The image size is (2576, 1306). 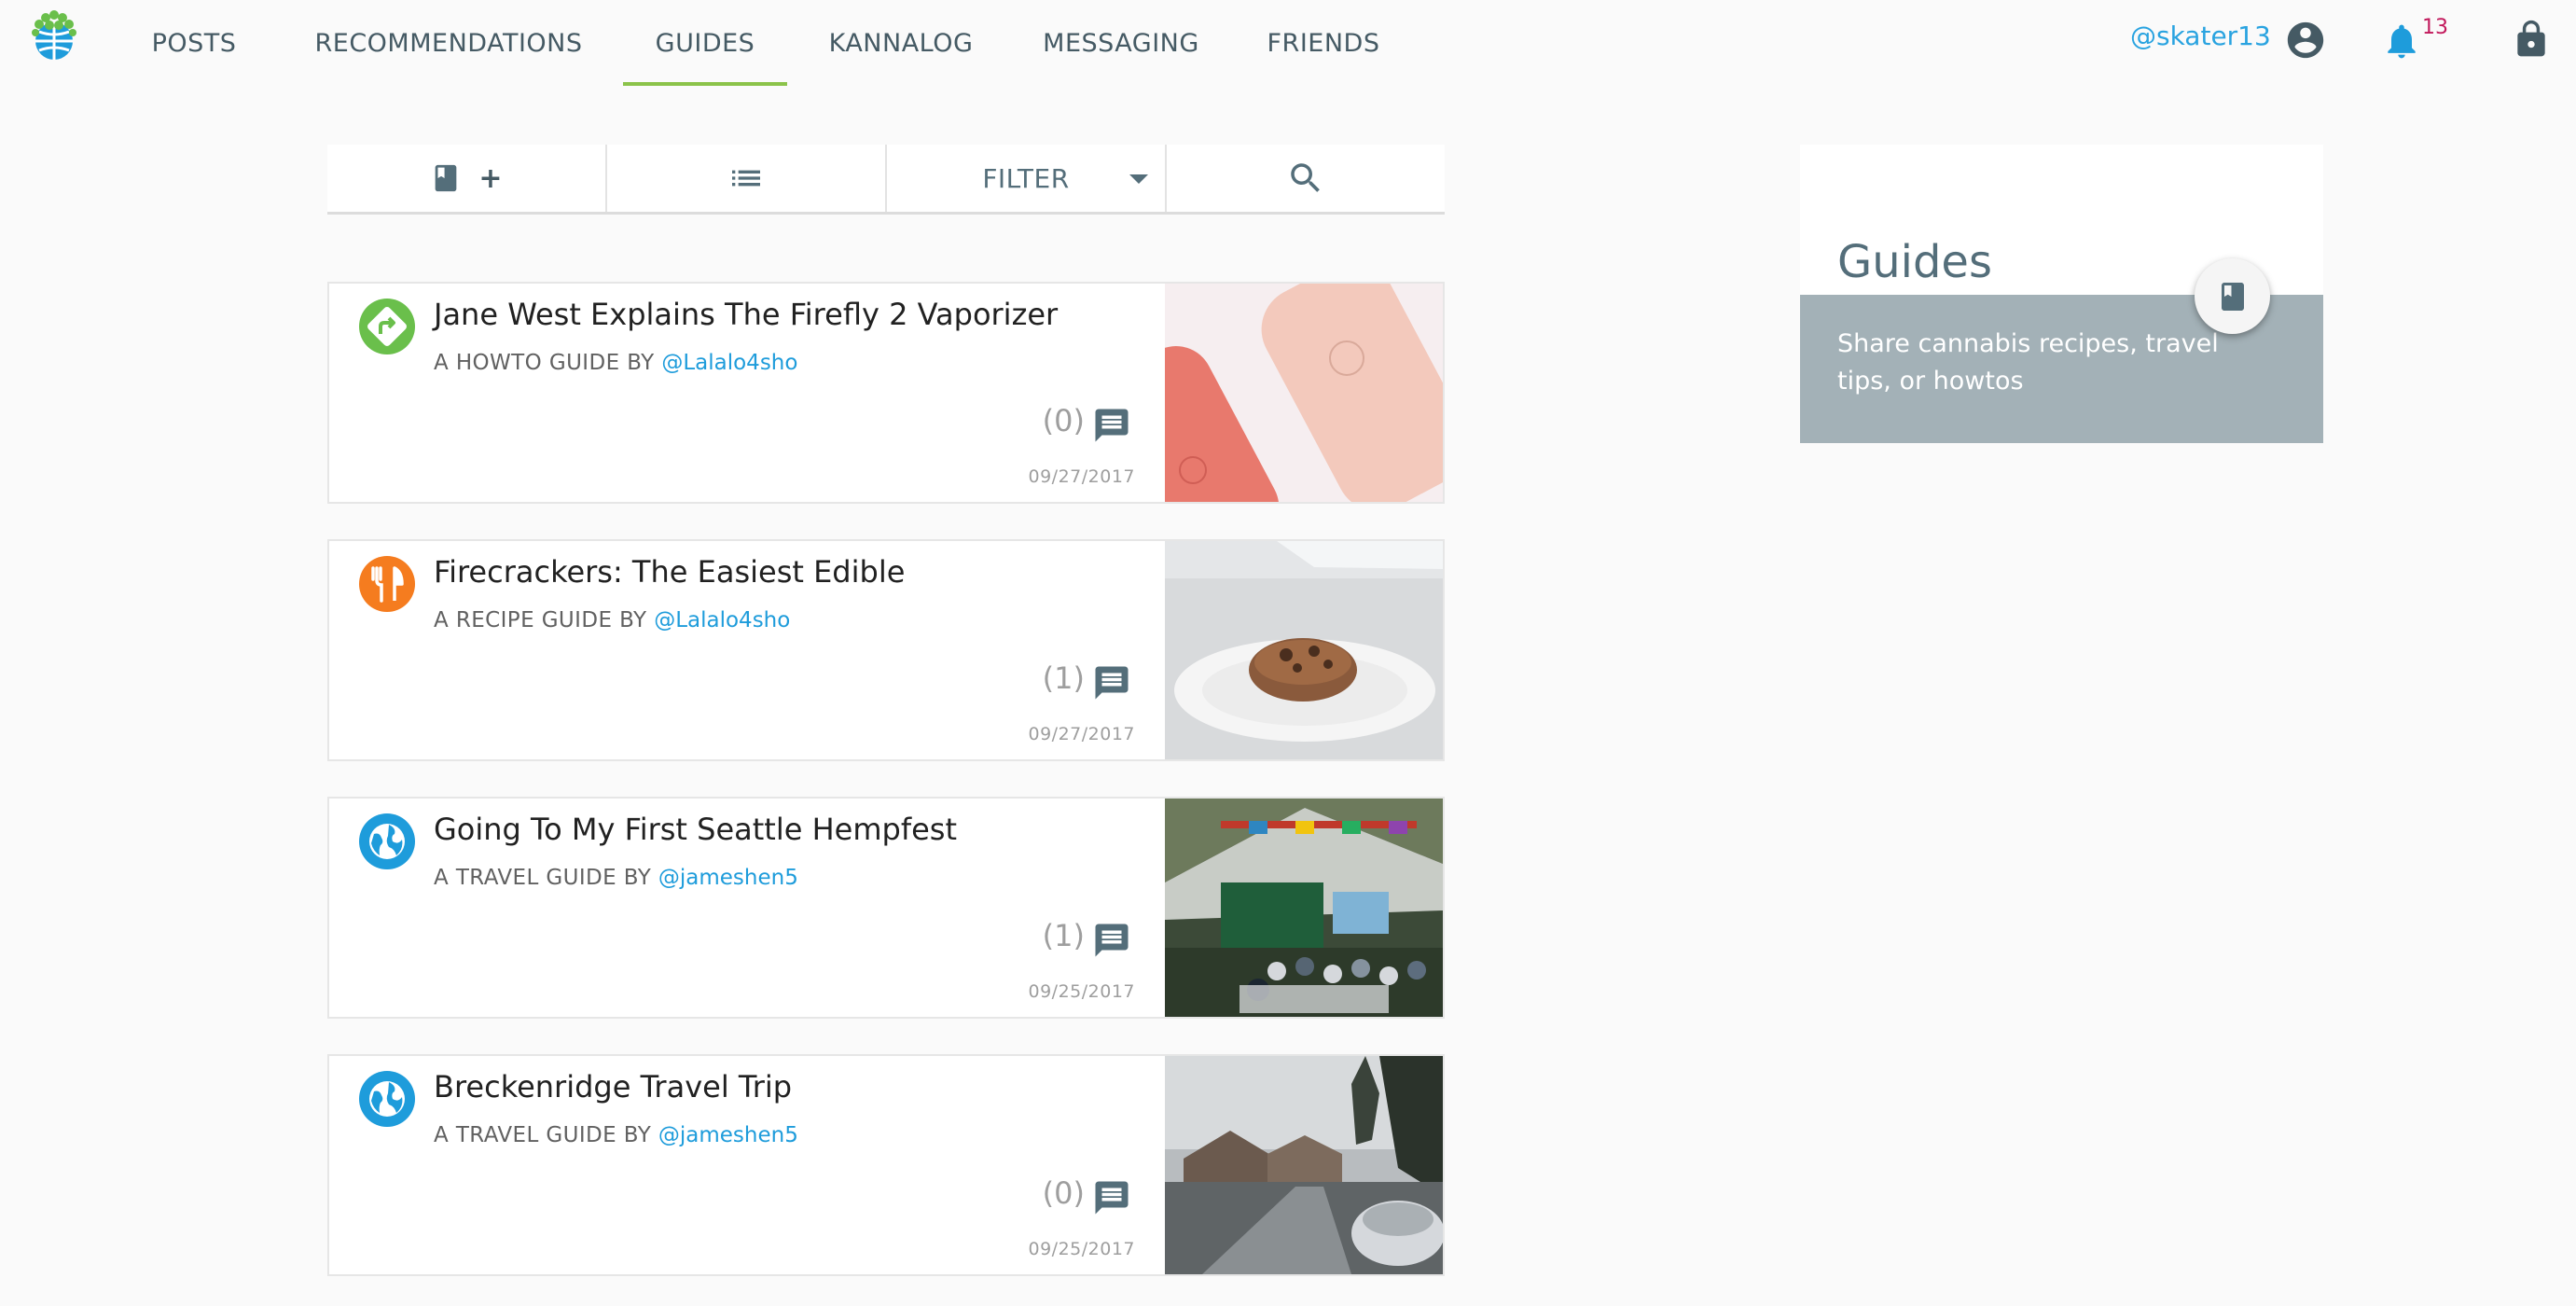 What do you see at coordinates (1121, 43) in the screenshot?
I see `nav-messaging: MESSAGING` at bounding box center [1121, 43].